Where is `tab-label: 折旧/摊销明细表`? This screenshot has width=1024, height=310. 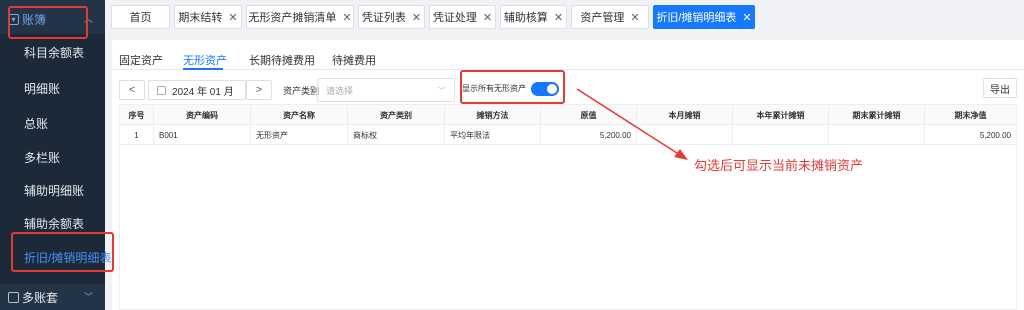 tab-label: 折旧/摊销明细表 is located at coordinates (696, 18).